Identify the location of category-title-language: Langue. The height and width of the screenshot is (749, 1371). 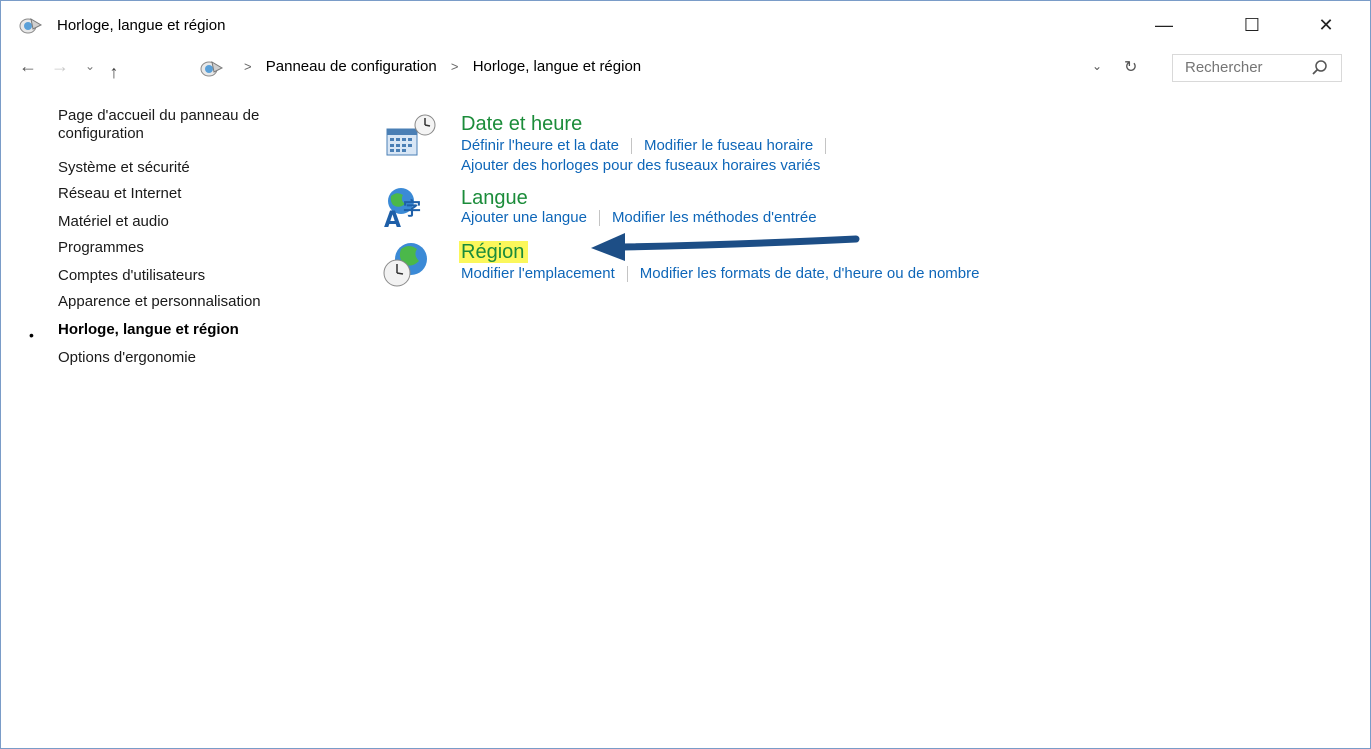
(494, 198).